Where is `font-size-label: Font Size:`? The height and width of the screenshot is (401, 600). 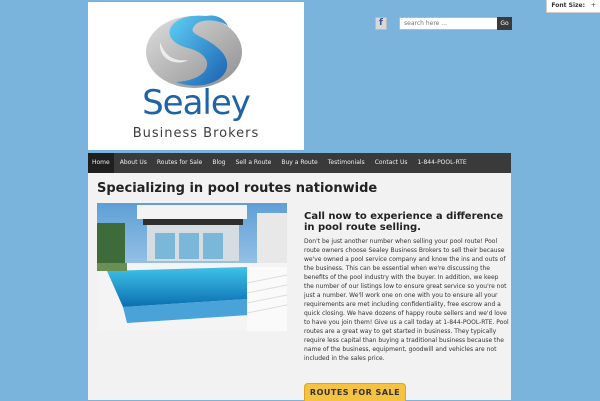
font-size-label: Font Size: is located at coordinates (568, 5).